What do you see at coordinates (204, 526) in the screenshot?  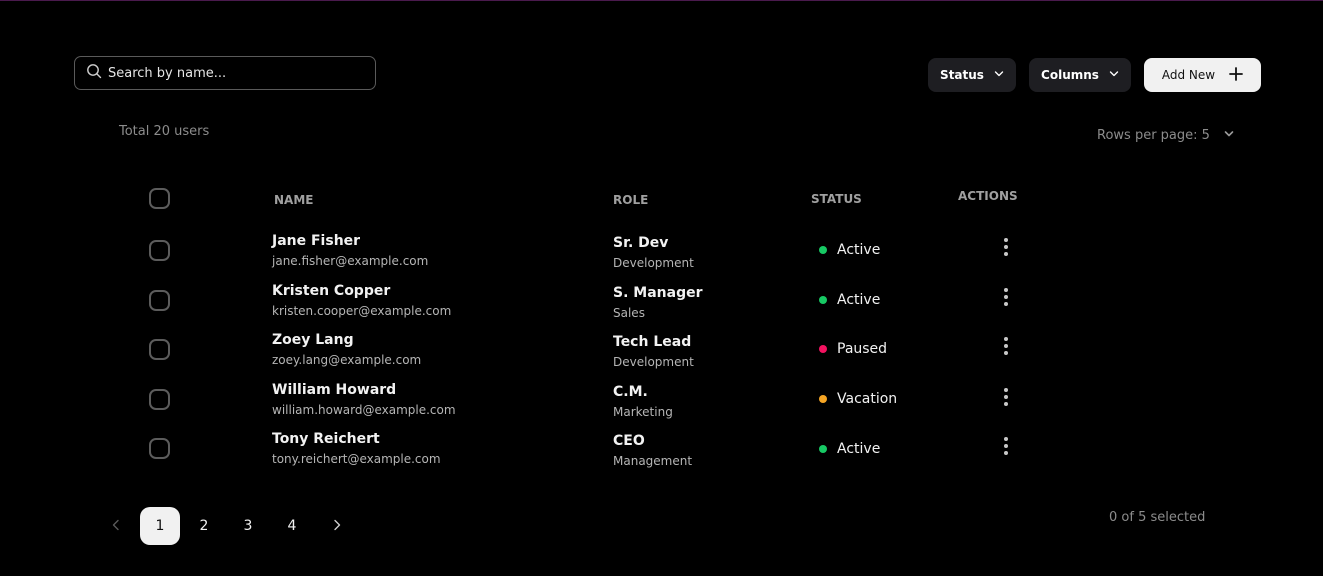 I see `page-button-2: 2` at bounding box center [204, 526].